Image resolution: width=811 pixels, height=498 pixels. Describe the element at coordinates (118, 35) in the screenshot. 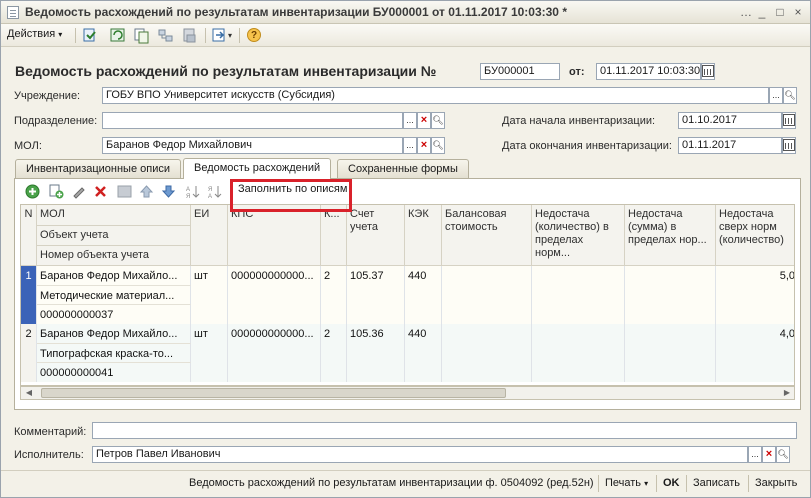

I see `refresh-icon` at that location.